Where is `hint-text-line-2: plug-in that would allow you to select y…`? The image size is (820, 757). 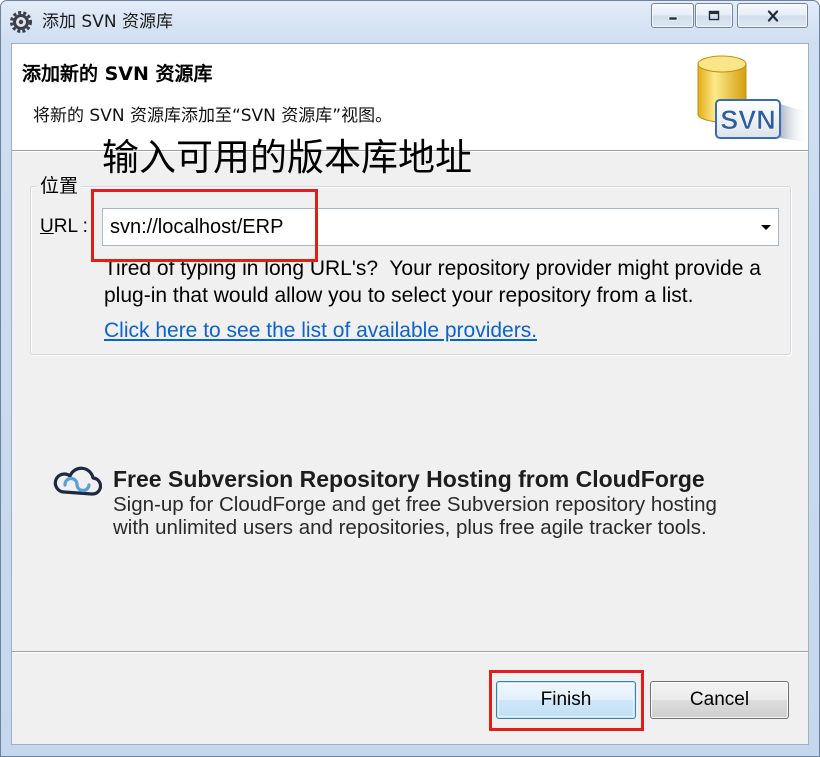 hint-text-line-2: plug-in that would allow you to select y… is located at coordinates (399, 295).